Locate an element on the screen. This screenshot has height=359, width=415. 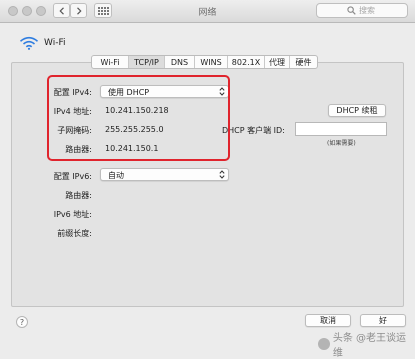
dhcp-client-id-hint: (如果需要) is located at coordinates (341, 143).